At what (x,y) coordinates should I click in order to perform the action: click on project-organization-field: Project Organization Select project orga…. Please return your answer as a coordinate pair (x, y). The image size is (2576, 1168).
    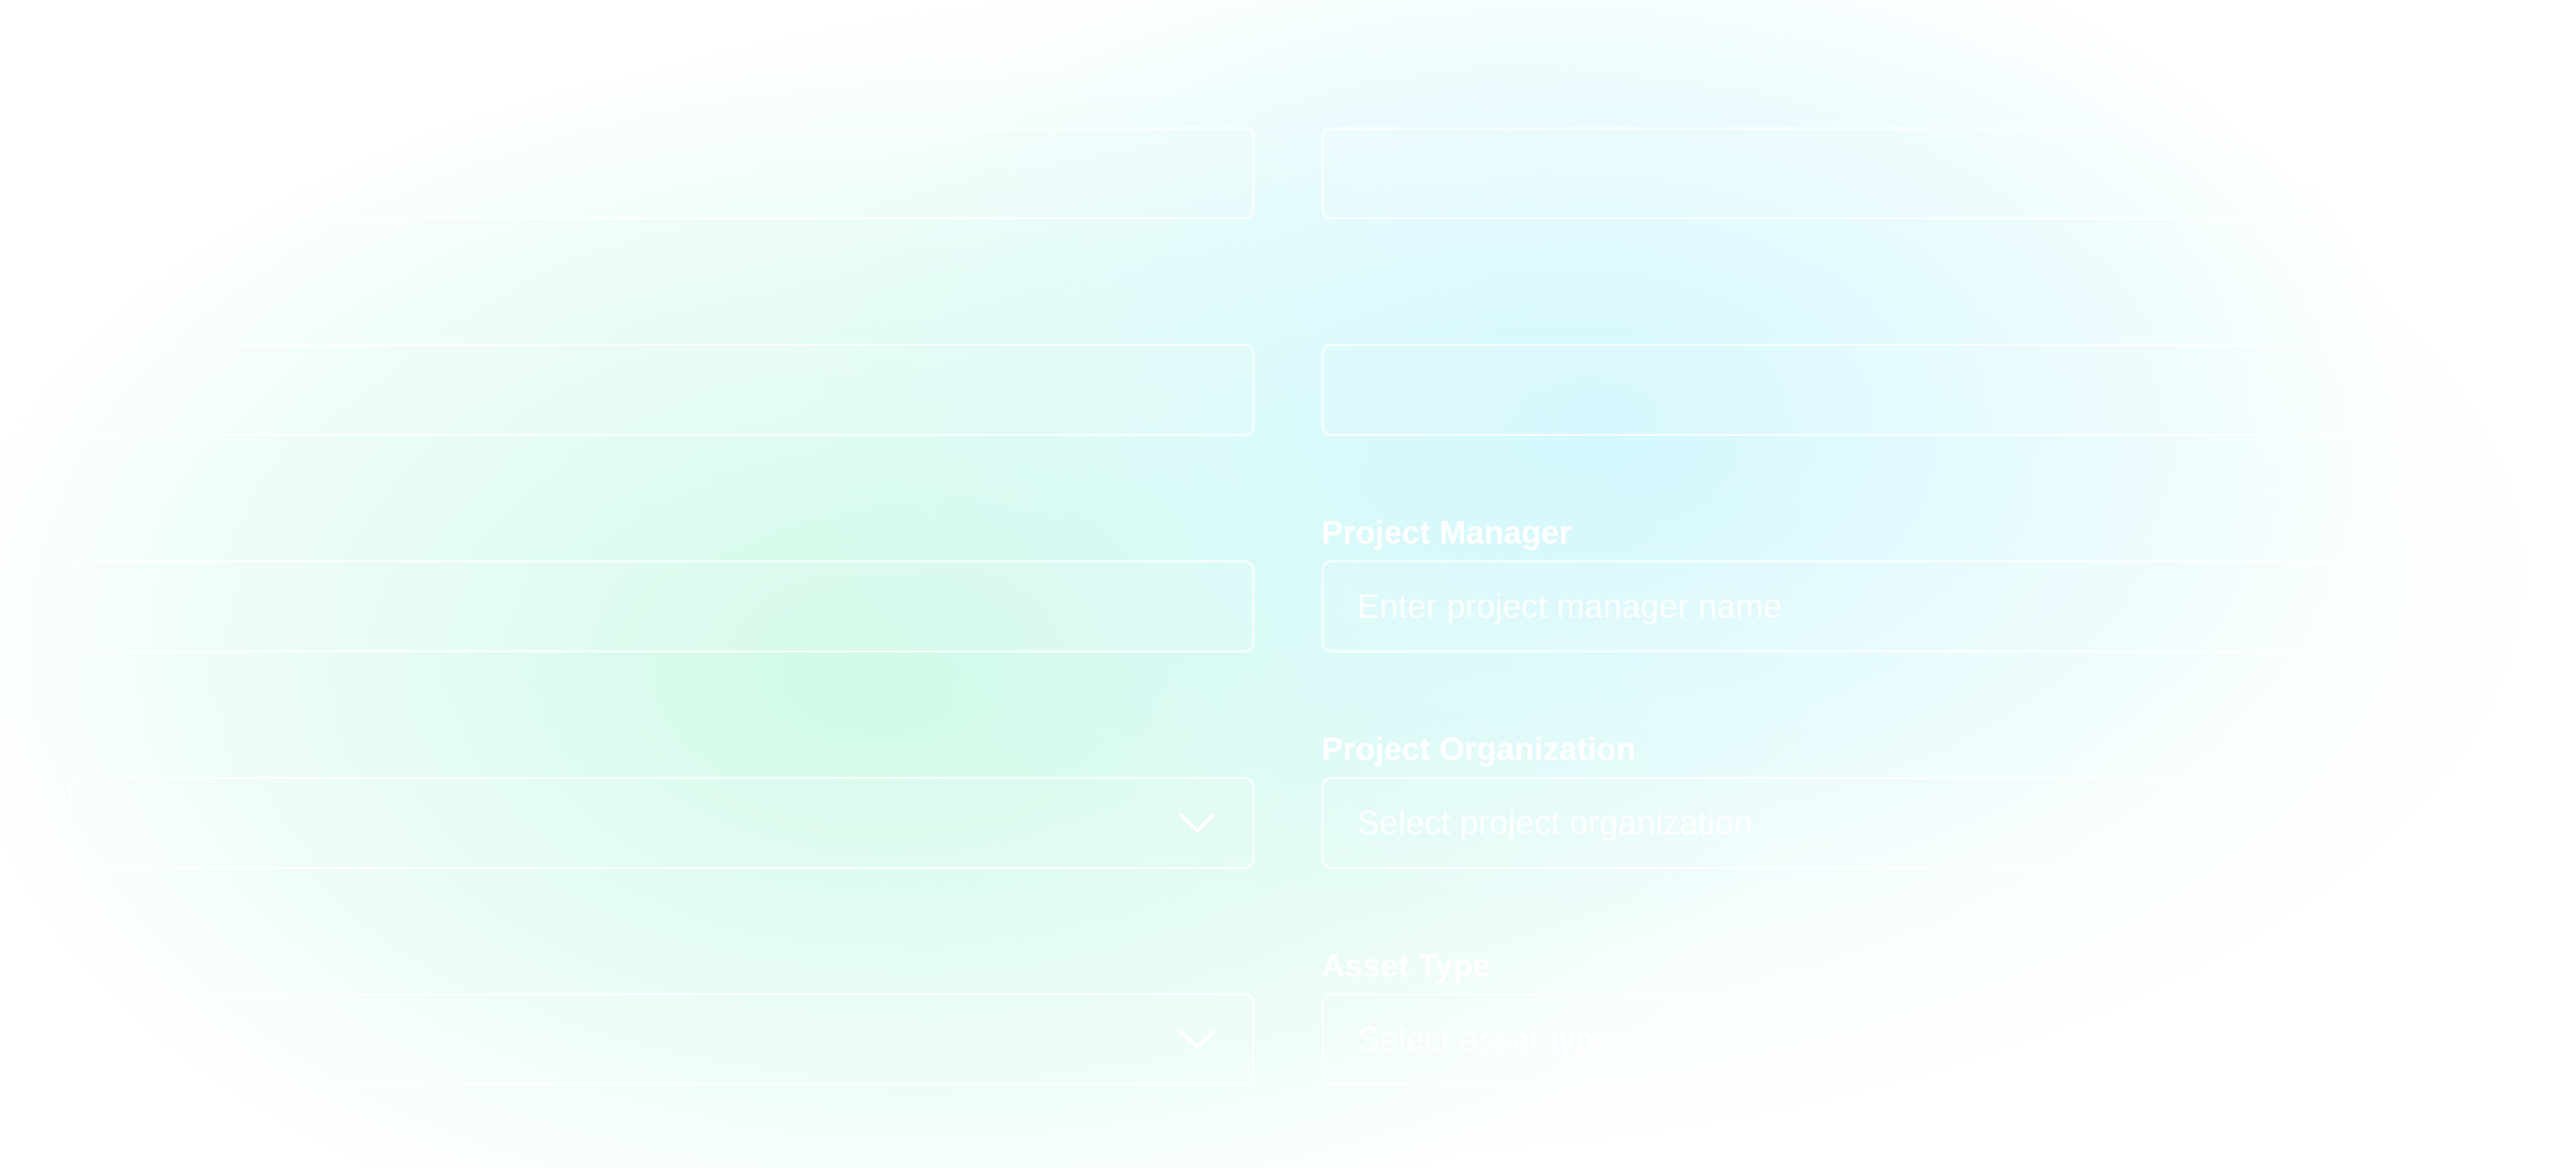
    Looking at the image, I should click on (1914, 815).